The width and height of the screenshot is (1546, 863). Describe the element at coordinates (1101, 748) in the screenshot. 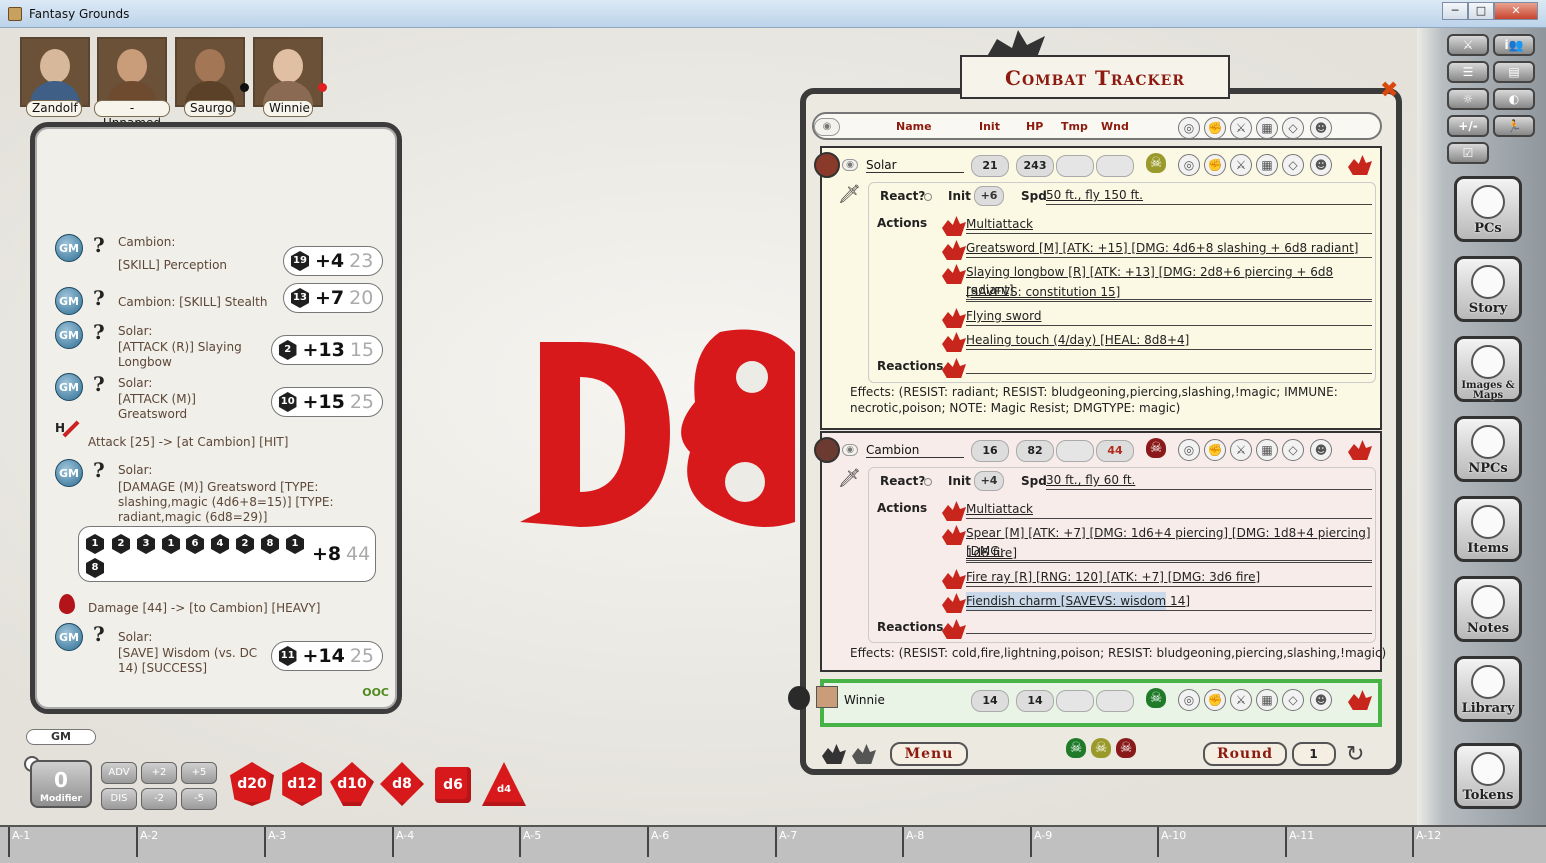

I see `skull-yellow-icon: ☠` at that location.